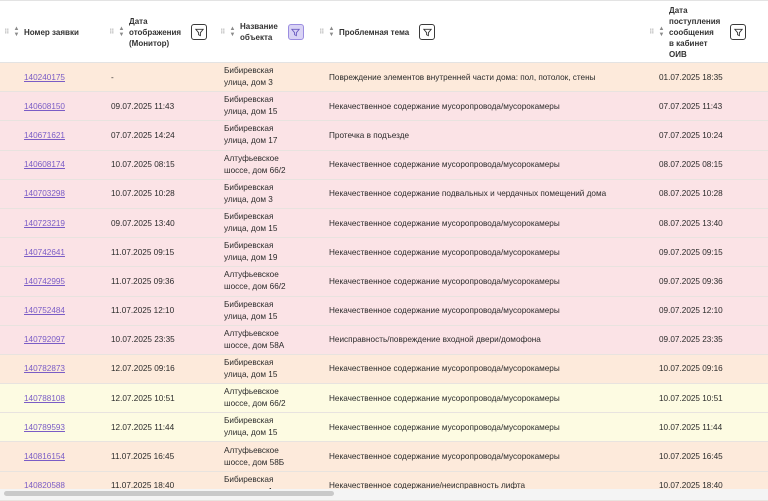 This screenshot has height=501, width=768. I want to click on cell-number: 140789593, so click(52, 427).